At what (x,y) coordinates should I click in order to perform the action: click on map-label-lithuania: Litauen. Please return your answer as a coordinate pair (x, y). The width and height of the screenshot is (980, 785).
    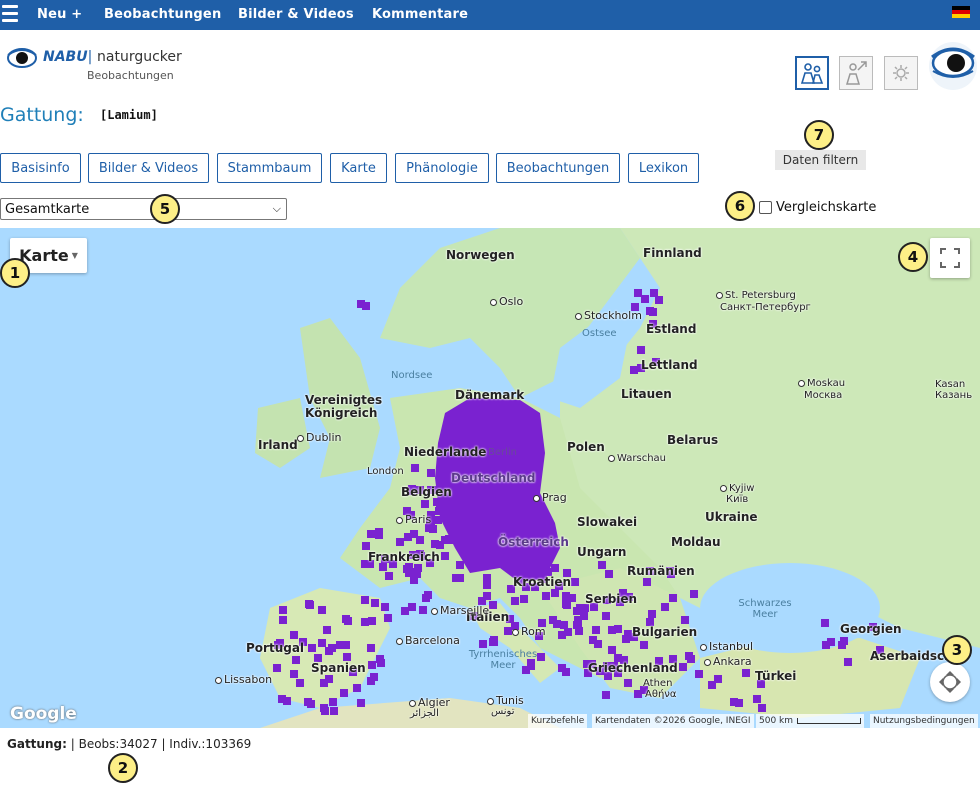
    Looking at the image, I should click on (646, 394).